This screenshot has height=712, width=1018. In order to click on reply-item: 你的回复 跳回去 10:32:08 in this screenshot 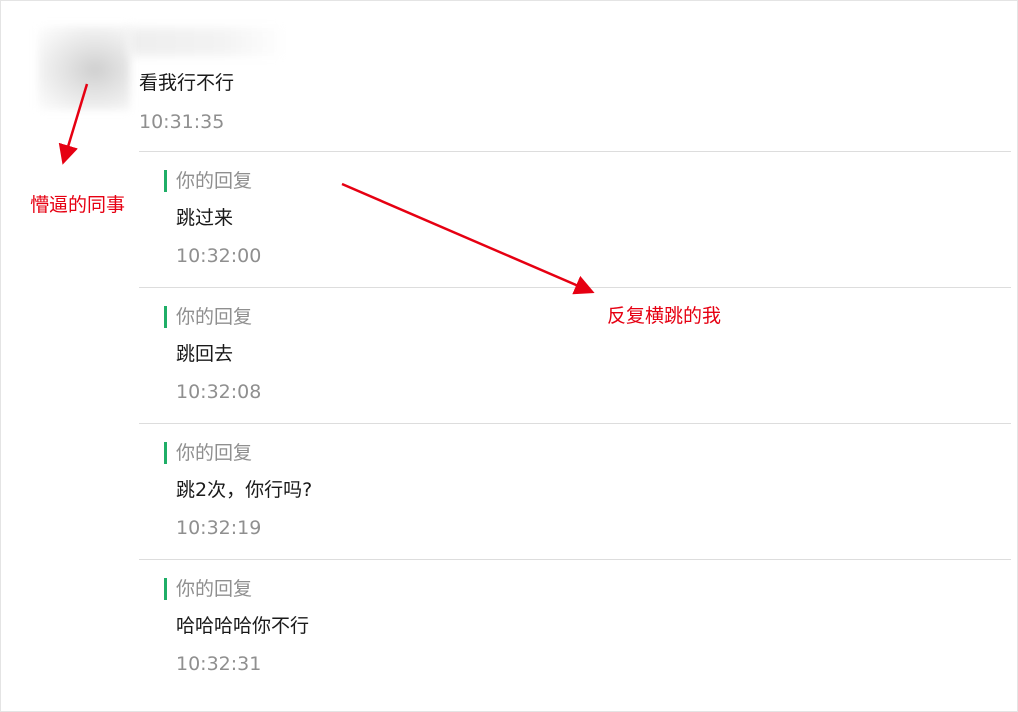, I will do `click(414, 355)`.